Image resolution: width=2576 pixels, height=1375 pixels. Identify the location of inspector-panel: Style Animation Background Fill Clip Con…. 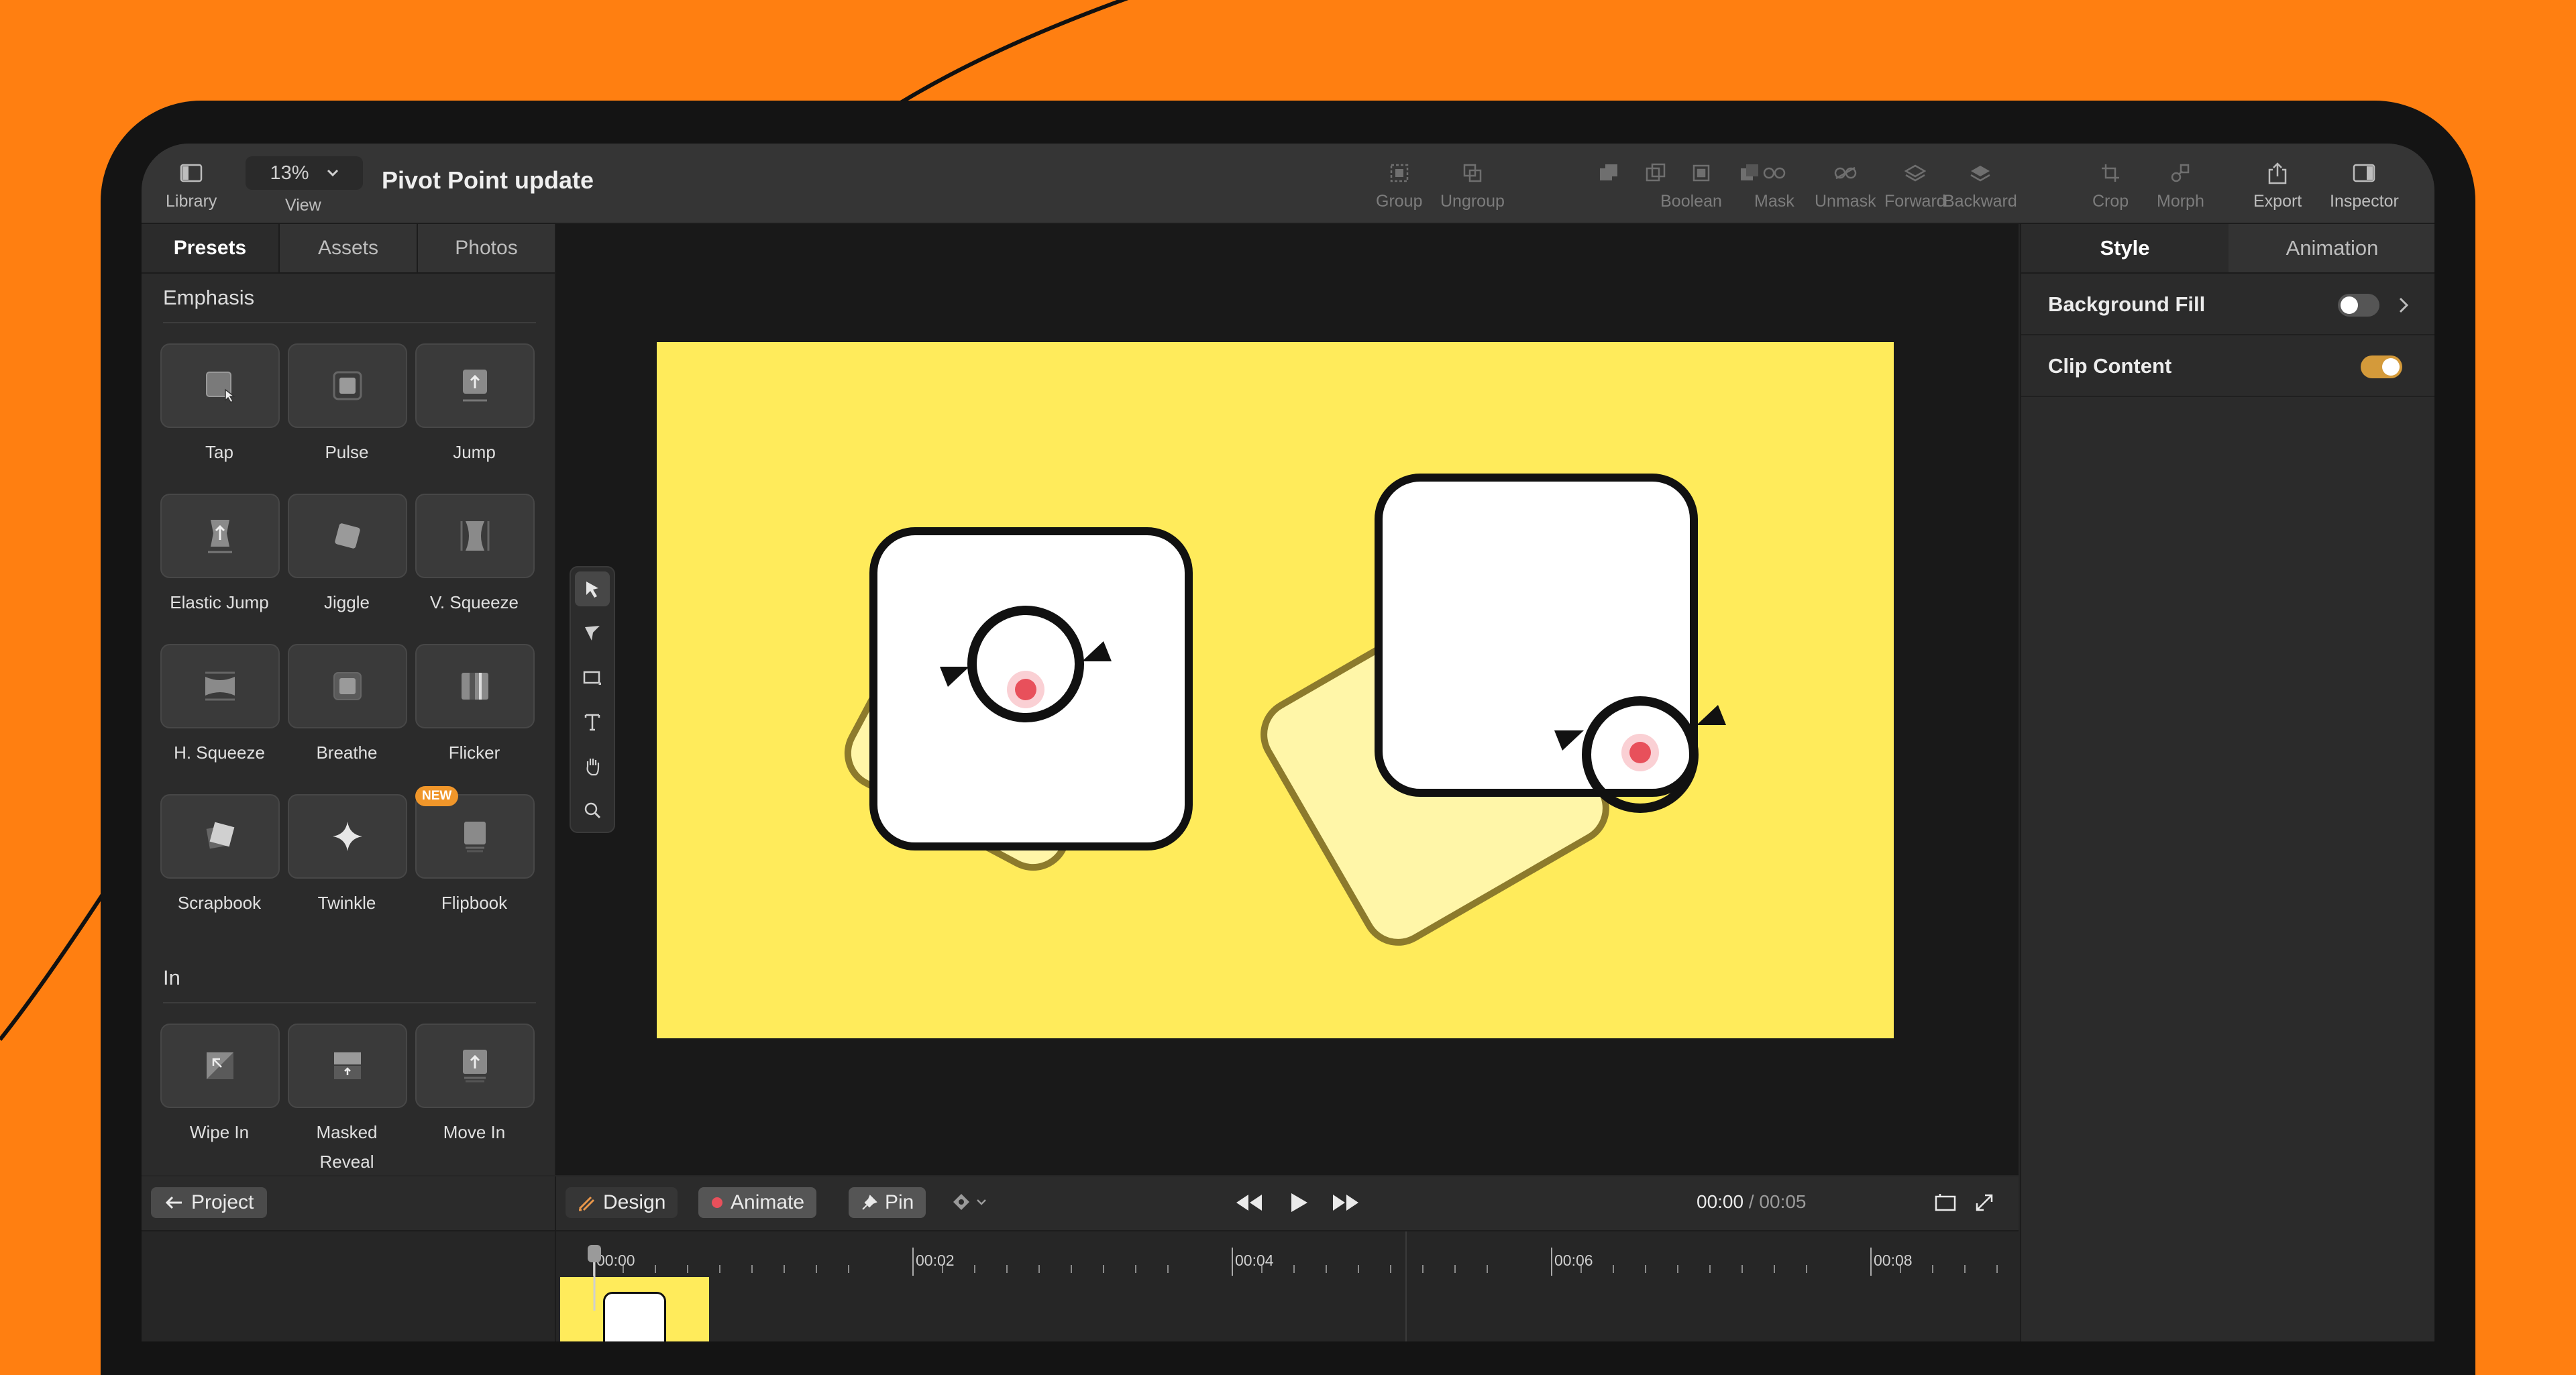
(2227, 783).